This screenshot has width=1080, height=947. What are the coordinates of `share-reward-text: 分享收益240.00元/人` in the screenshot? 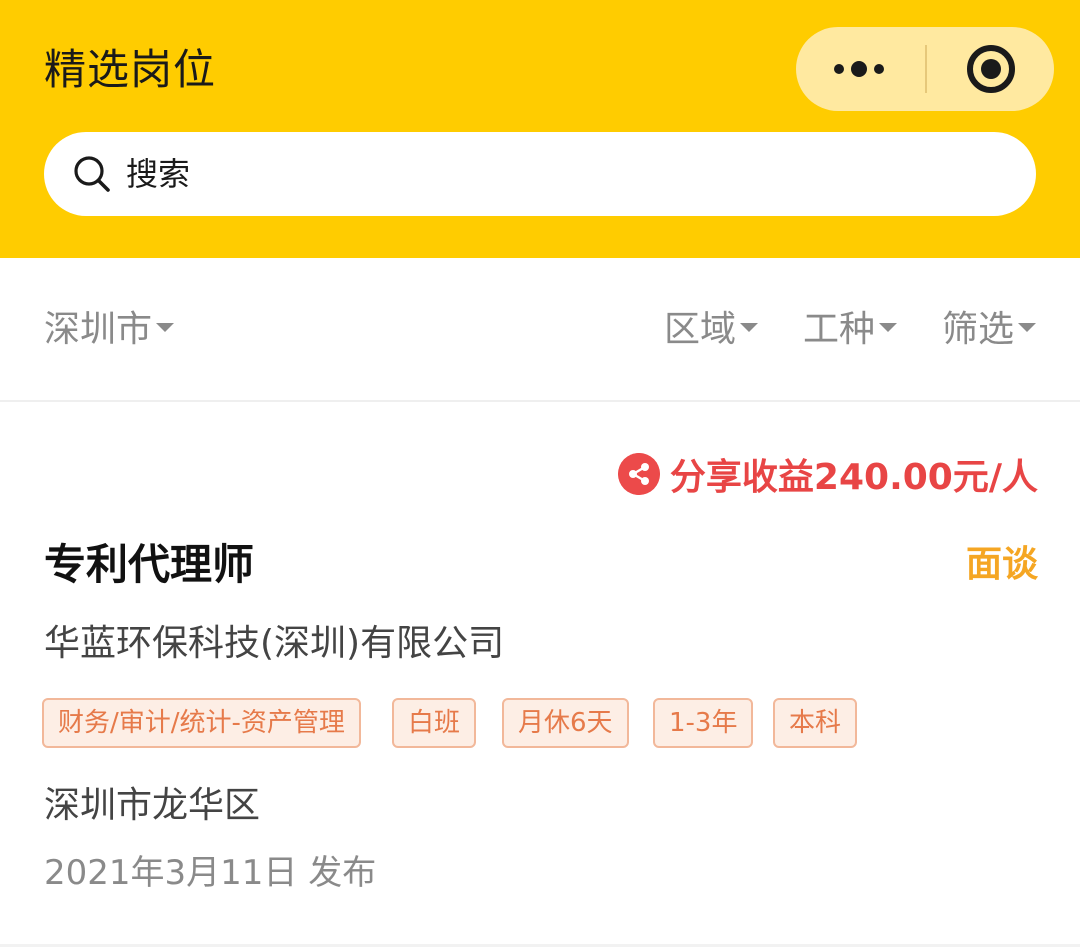 It's located at (853, 477).